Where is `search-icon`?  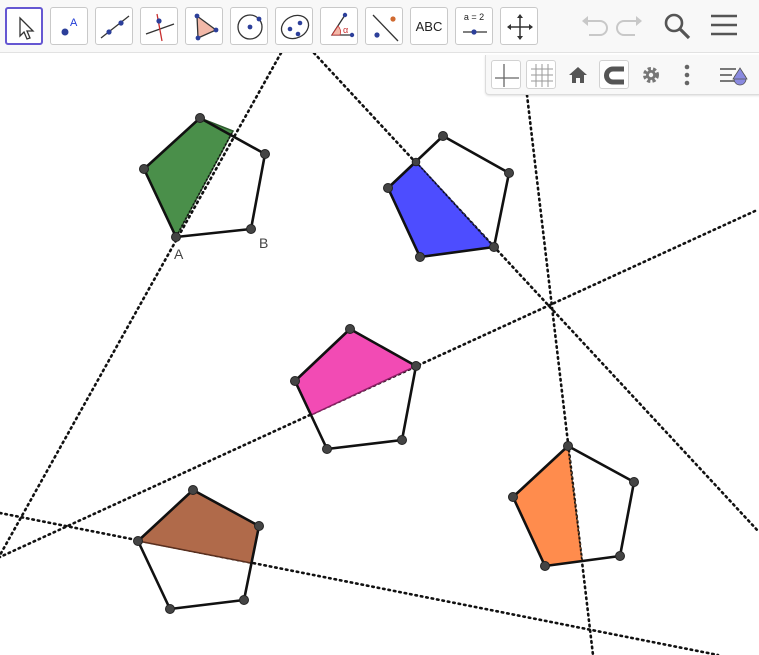
search-icon is located at coordinates (677, 26).